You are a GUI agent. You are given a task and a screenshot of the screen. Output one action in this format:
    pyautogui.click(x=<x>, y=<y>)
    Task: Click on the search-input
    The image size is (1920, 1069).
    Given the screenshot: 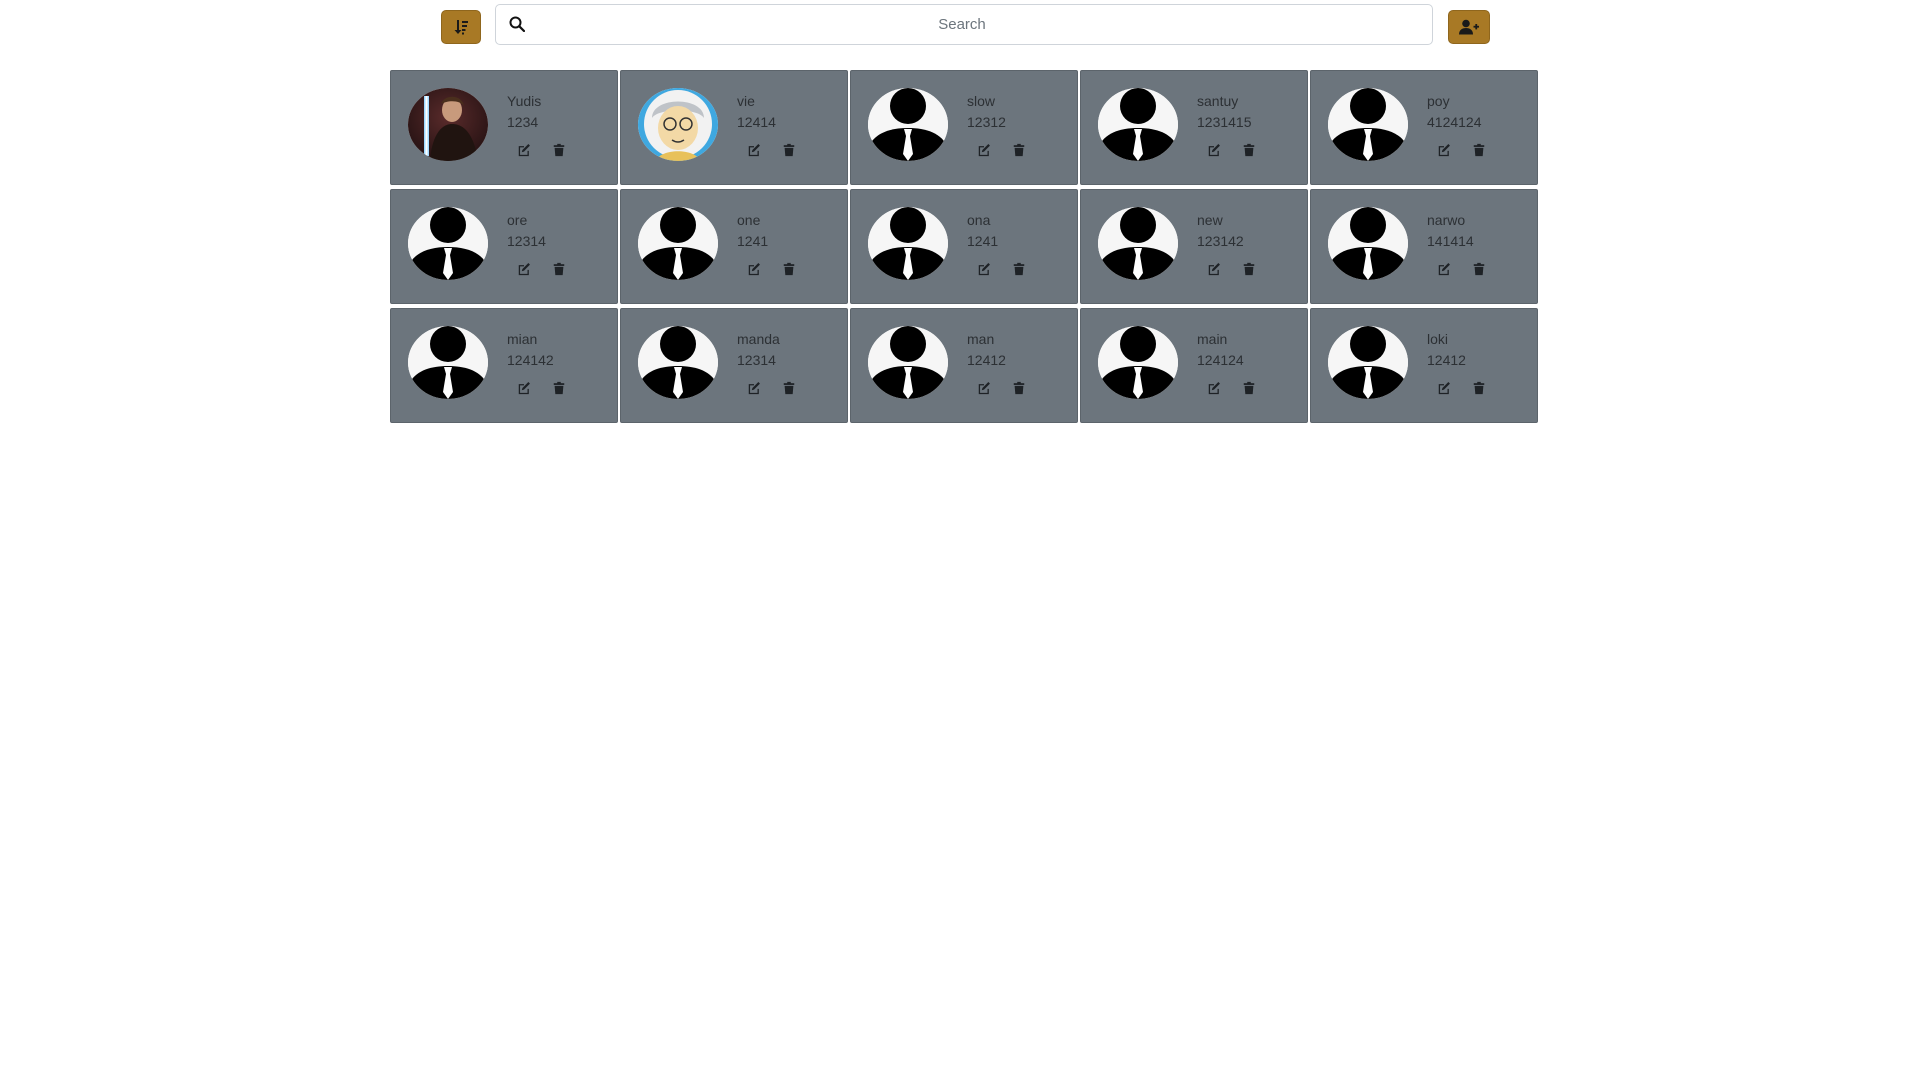 What is the action you would take?
    pyautogui.click(x=962, y=24)
    